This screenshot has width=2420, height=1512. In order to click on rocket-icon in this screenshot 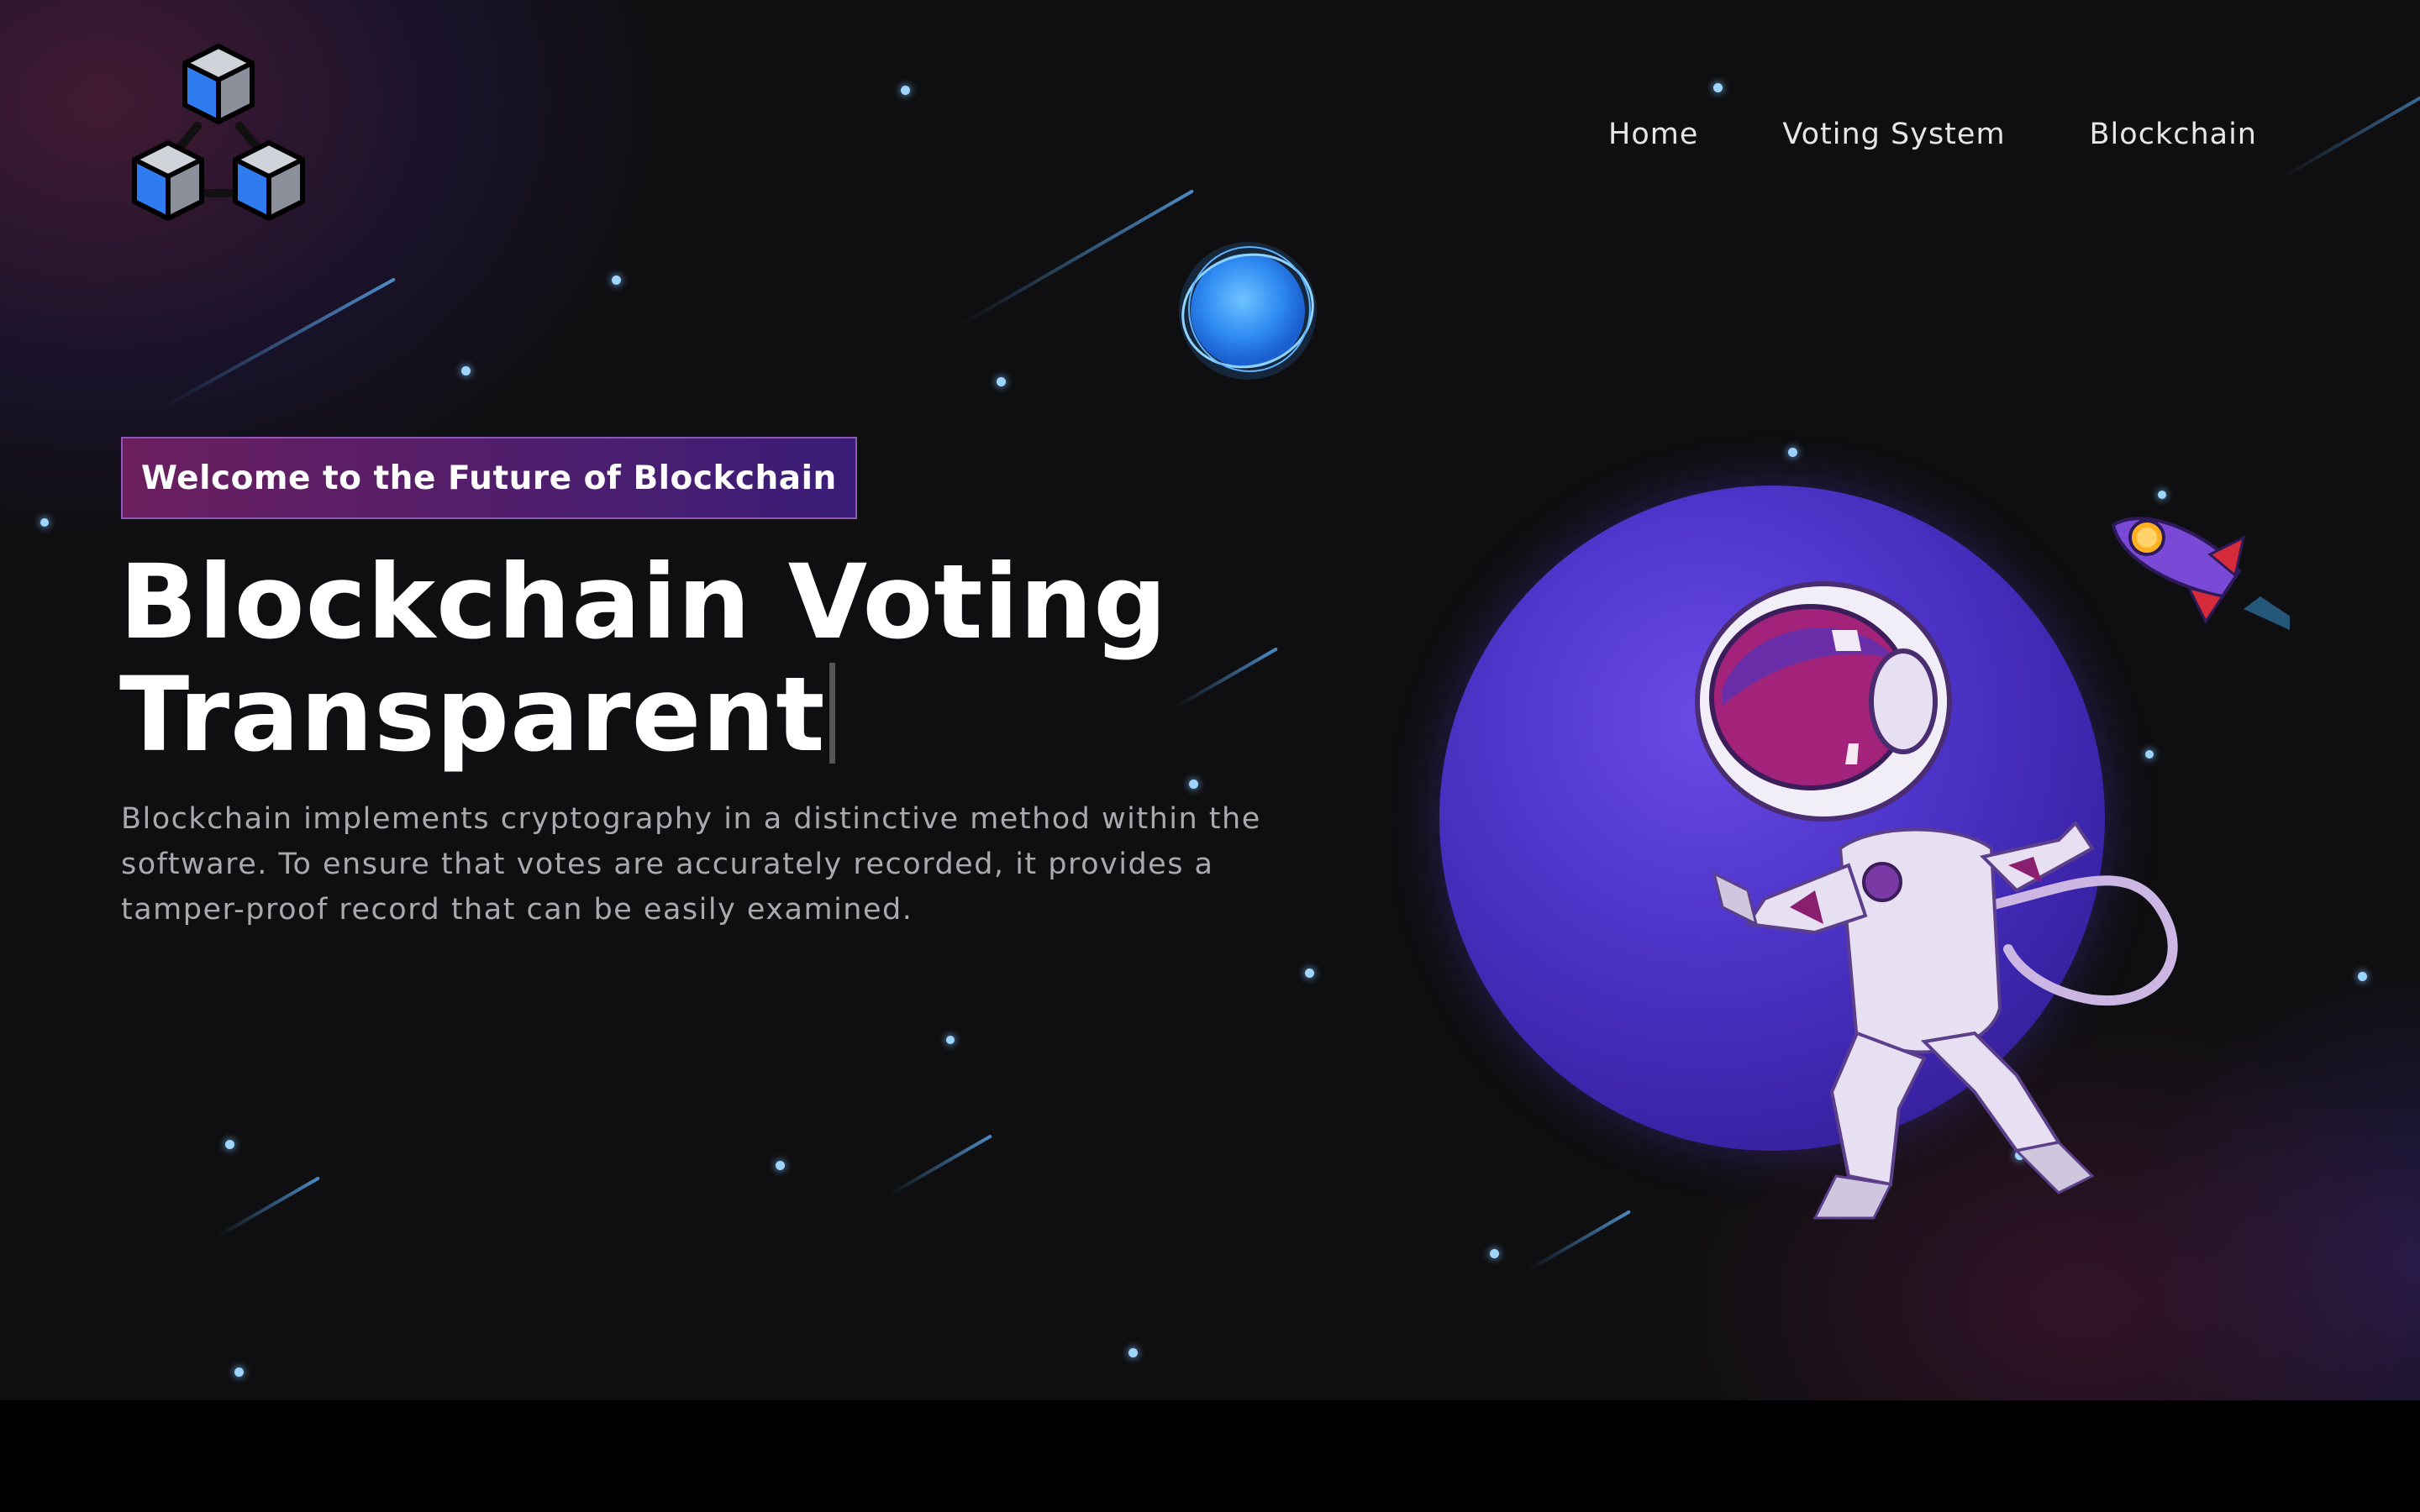, I will do `click(2201, 573)`.